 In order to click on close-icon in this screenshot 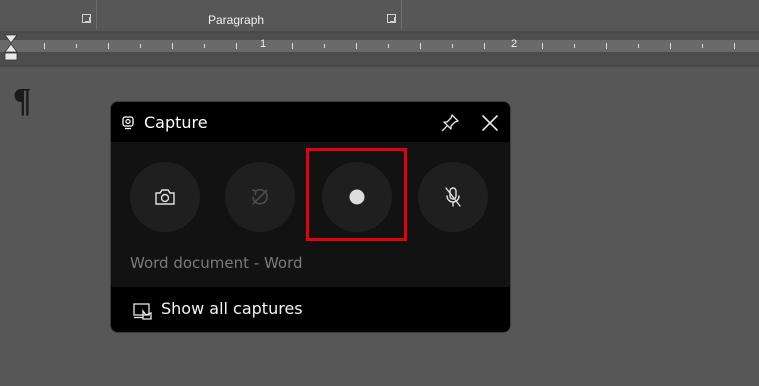, I will do `click(490, 123)`.